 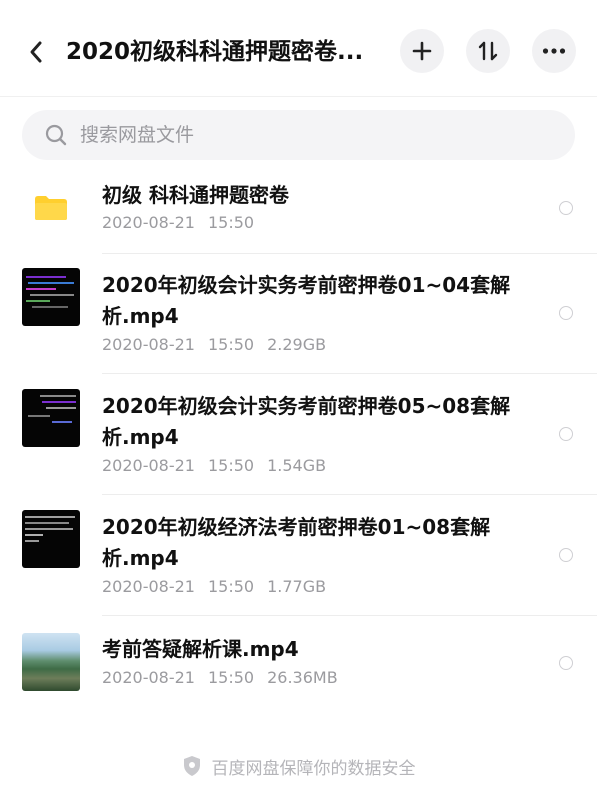 I want to click on file-meta: 2020-08-21 15:50, so click(x=184, y=223).